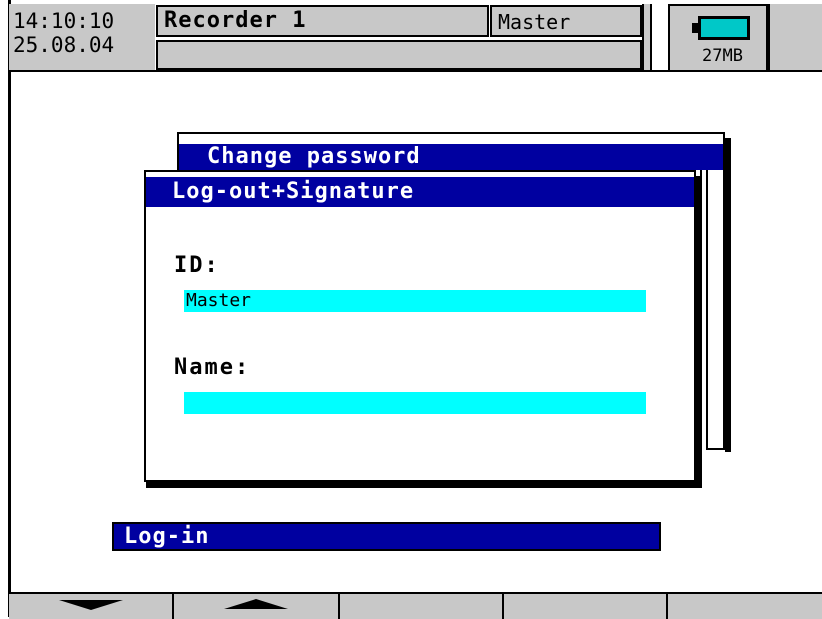 The image size is (822, 619). Describe the element at coordinates (534, 22) in the screenshot. I see `current-user: Master` at that location.